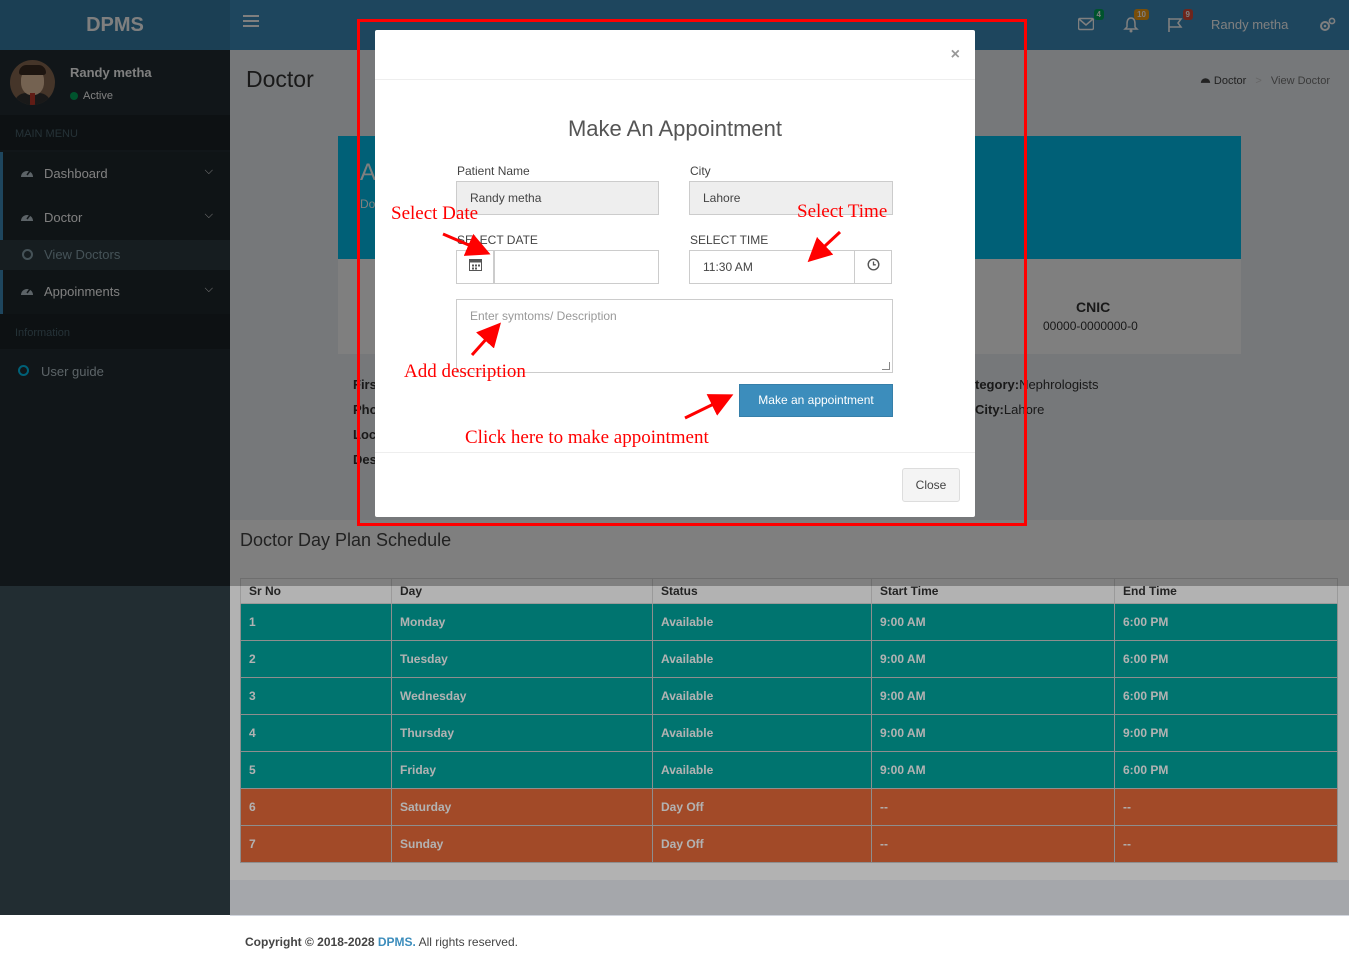  I want to click on annotation-select-date: Select Date, so click(435, 213).